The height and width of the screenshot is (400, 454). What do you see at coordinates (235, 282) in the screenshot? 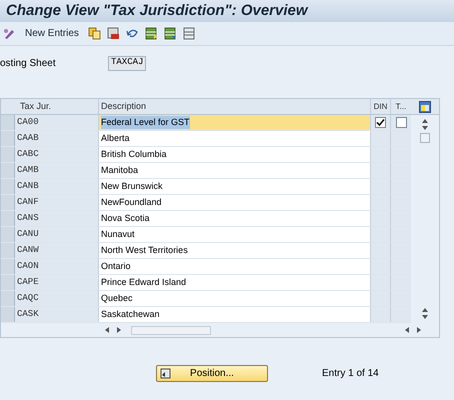
I see `description-field: Prince Edward Island` at bounding box center [235, 282].